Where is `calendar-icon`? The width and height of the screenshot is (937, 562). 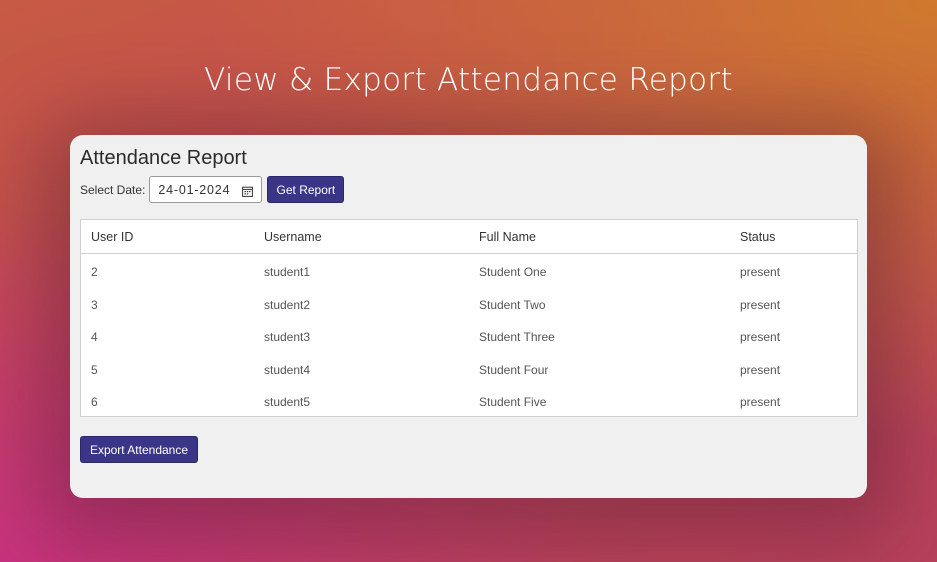 calendar-icon is located at coordinates (248, 190).